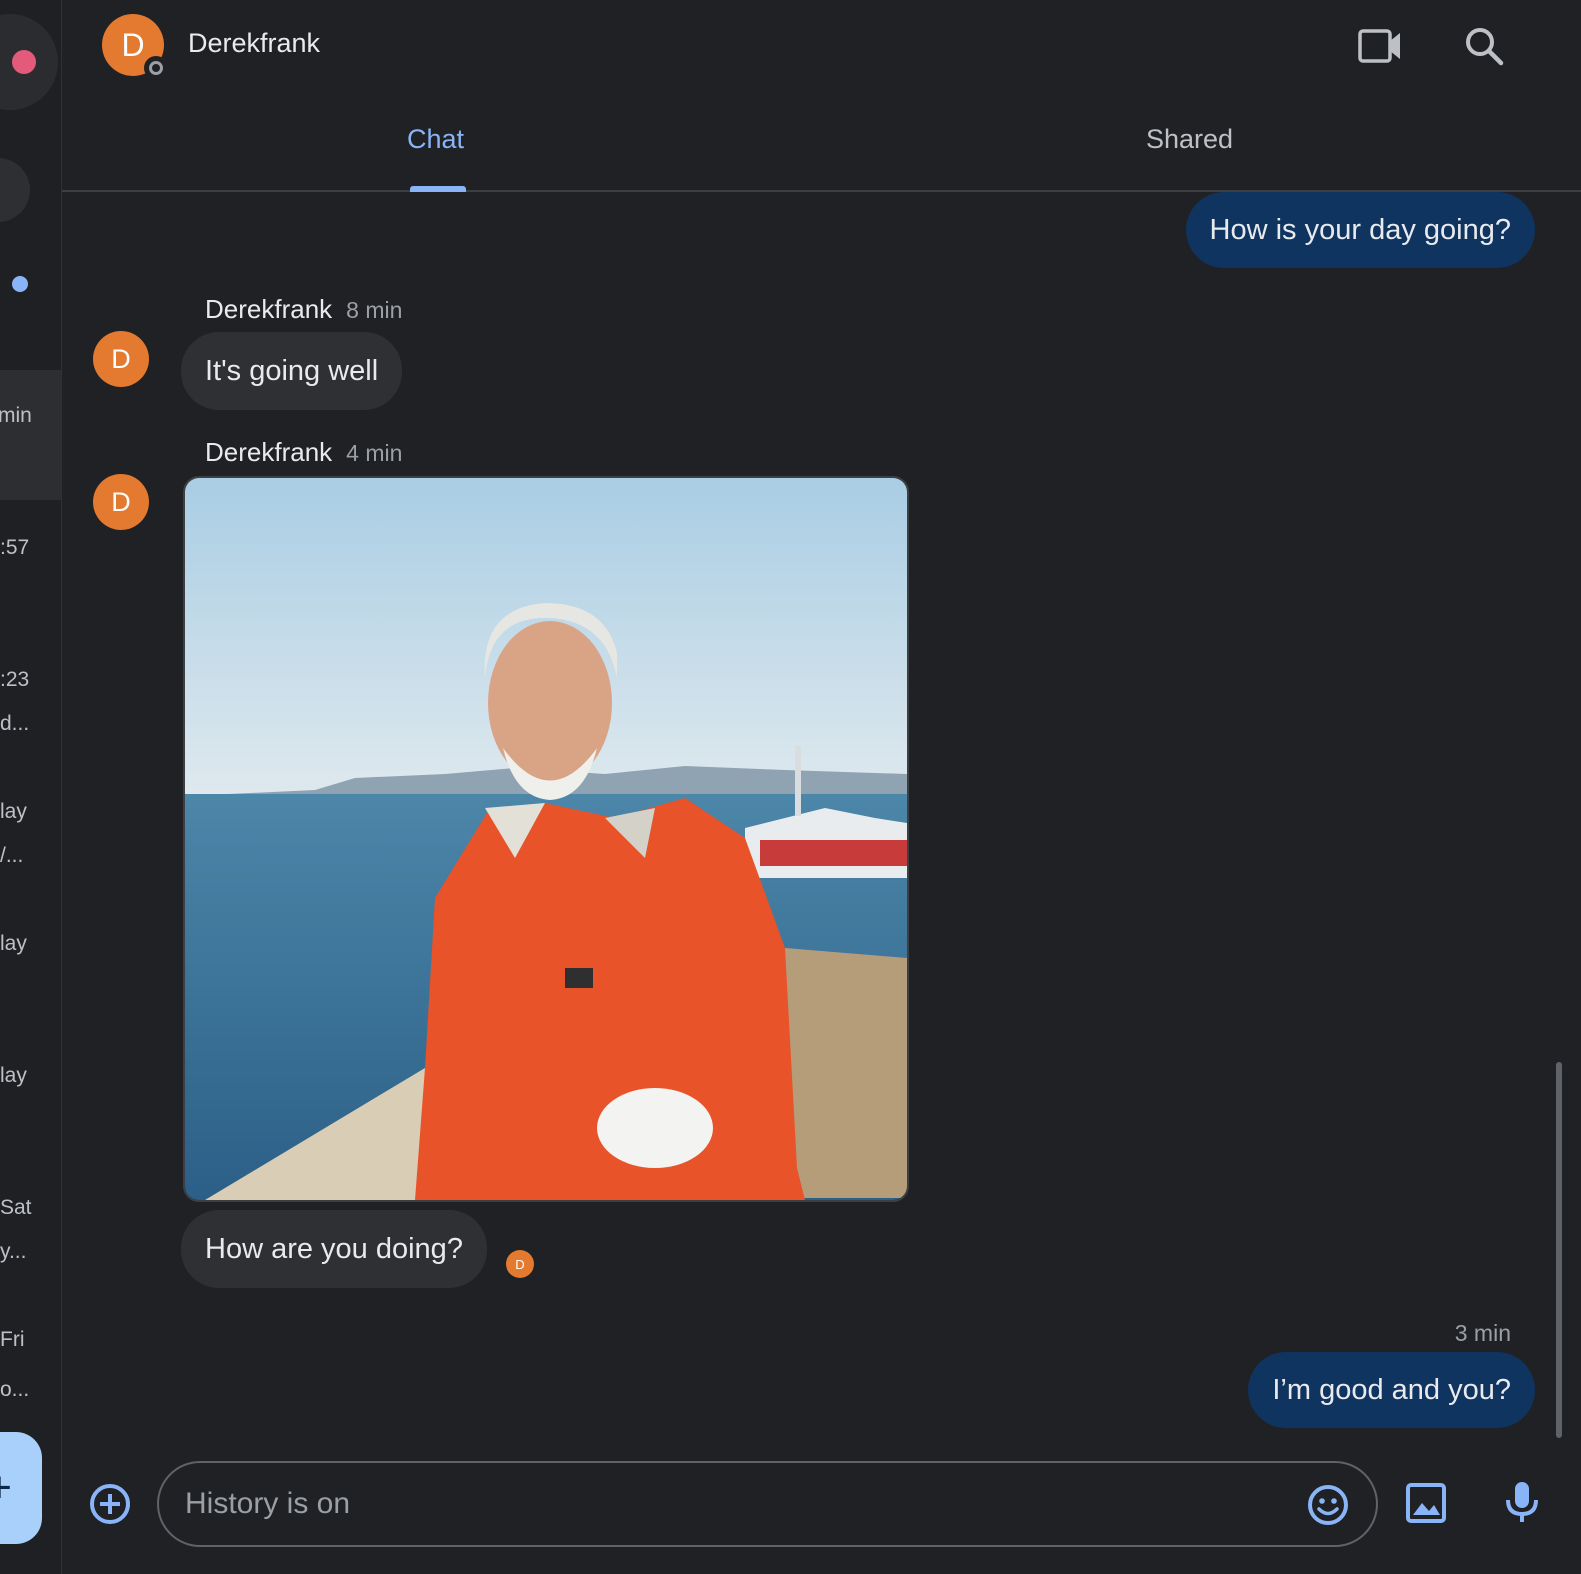  What do you see at coordinates (292, 371) in the screenshot?
I see `incoming-message: It's going well` at bounding box center [292, 371].